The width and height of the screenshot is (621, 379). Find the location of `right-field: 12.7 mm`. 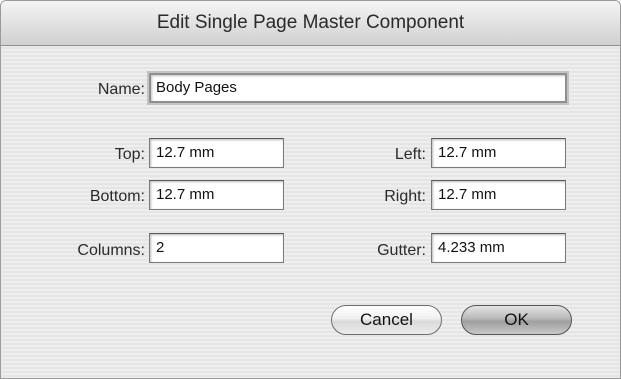

right-field: 12.7 mm is located at coordinates (498, 195).